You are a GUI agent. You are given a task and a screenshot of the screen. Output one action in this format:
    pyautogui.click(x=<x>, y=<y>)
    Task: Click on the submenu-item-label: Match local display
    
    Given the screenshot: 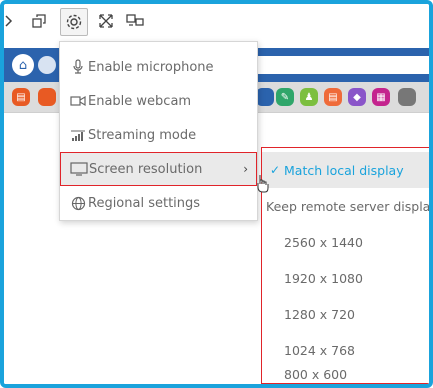 What is the action you would take?
    pyautogui.click(x=344, y=170)
    